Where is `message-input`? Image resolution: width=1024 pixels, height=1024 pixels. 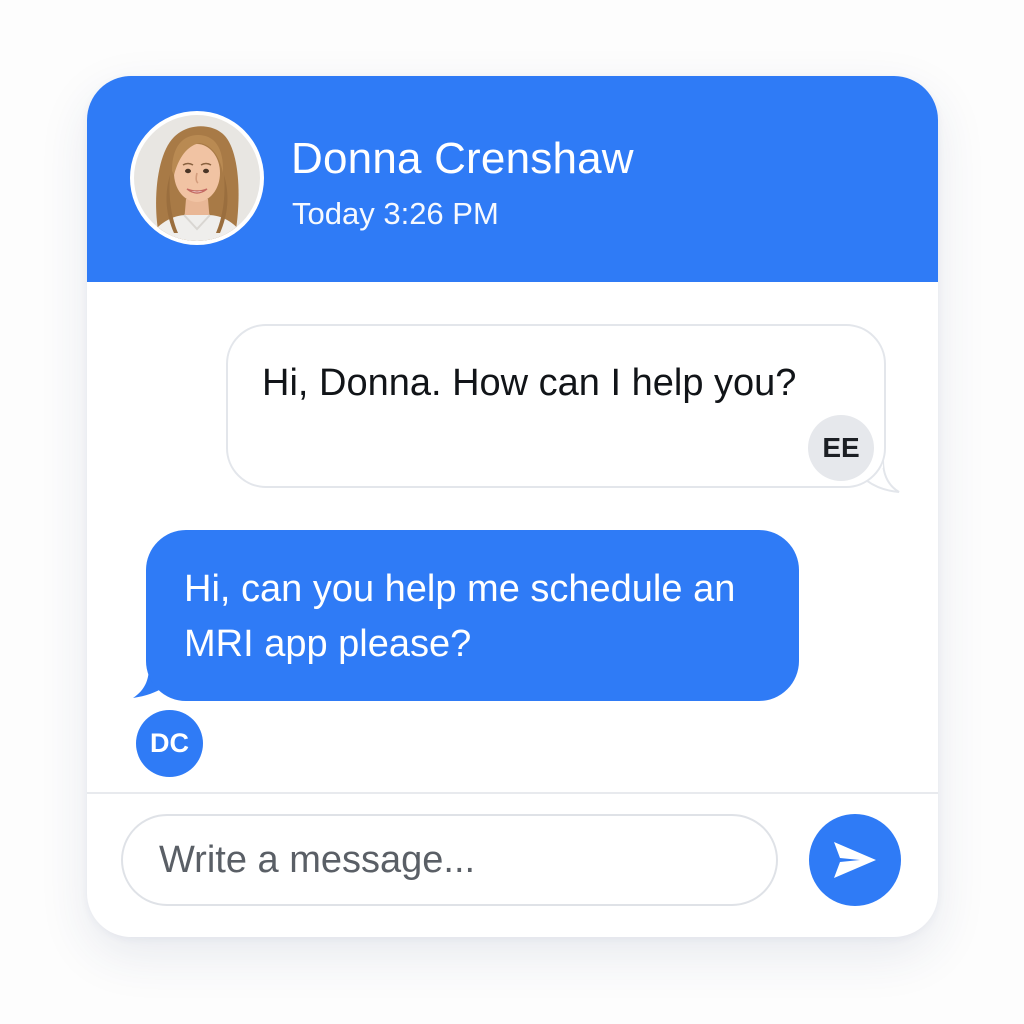 message-input is located at coordinates (449, 860).